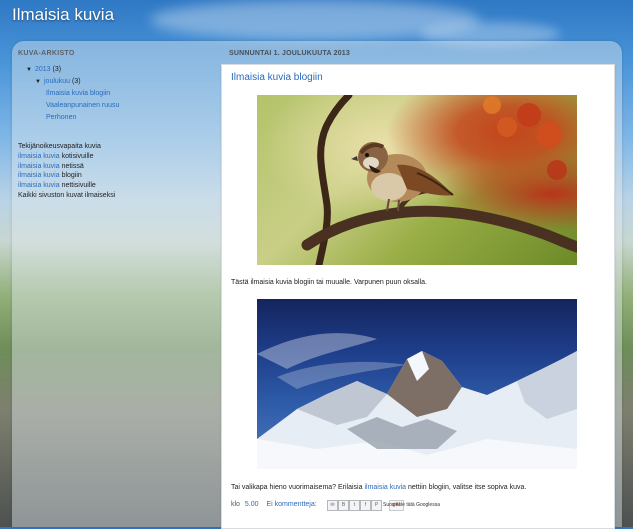 This screenshot has width=633, height=529. I want to click on caption-link: ilmaisia kuvia, so click(385, 487).